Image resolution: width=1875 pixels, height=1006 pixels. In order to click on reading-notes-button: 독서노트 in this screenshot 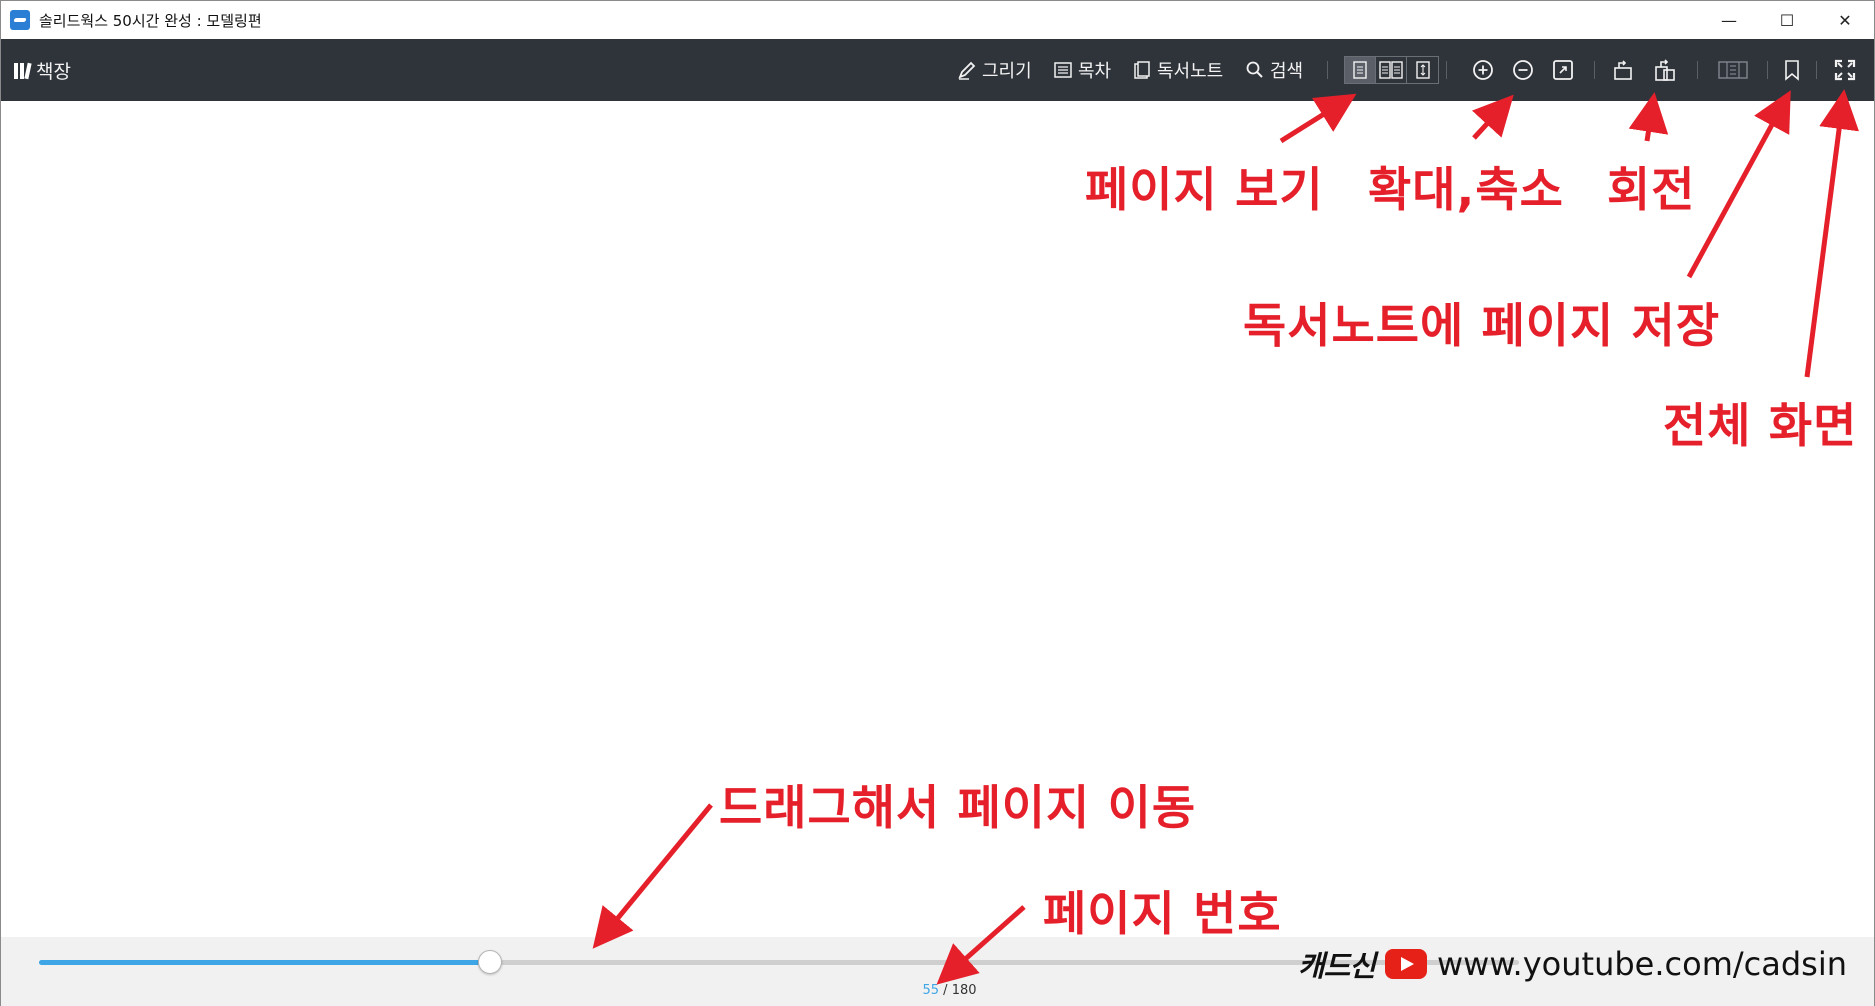, I will do `click(1177, 70)`.